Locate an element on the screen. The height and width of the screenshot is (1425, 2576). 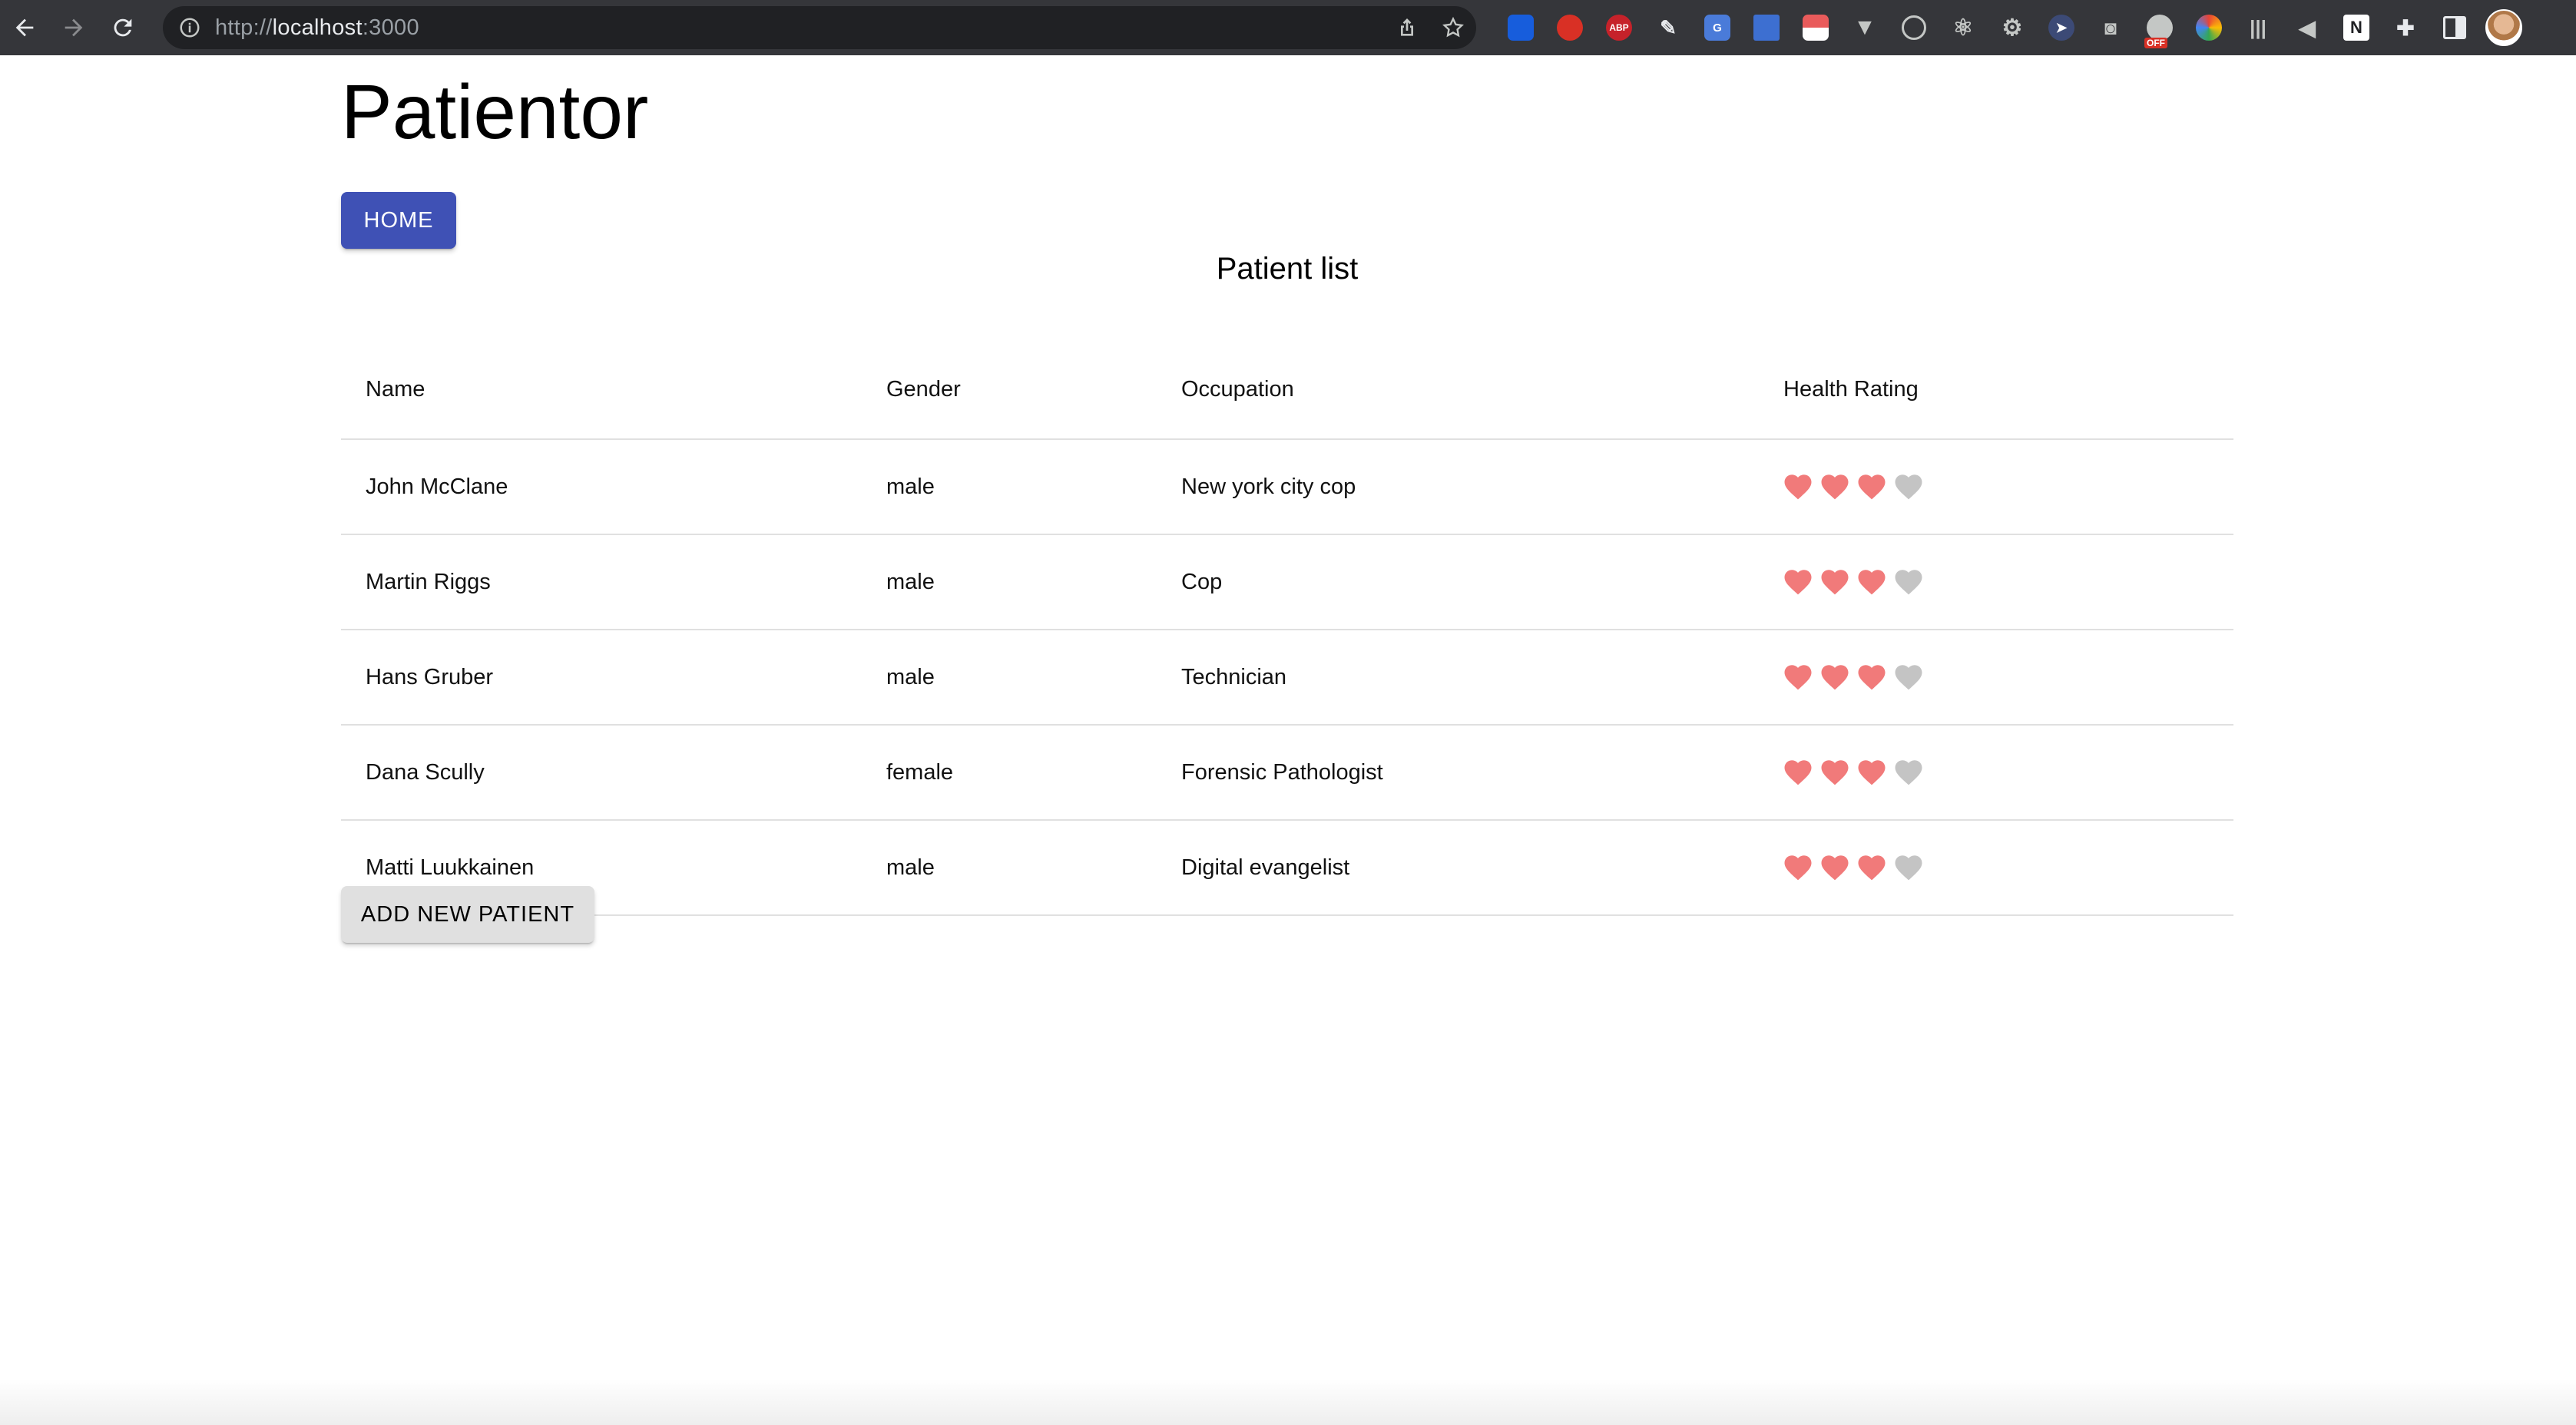
speedometer-icon: OFF is located at coordinates (2159, 31).